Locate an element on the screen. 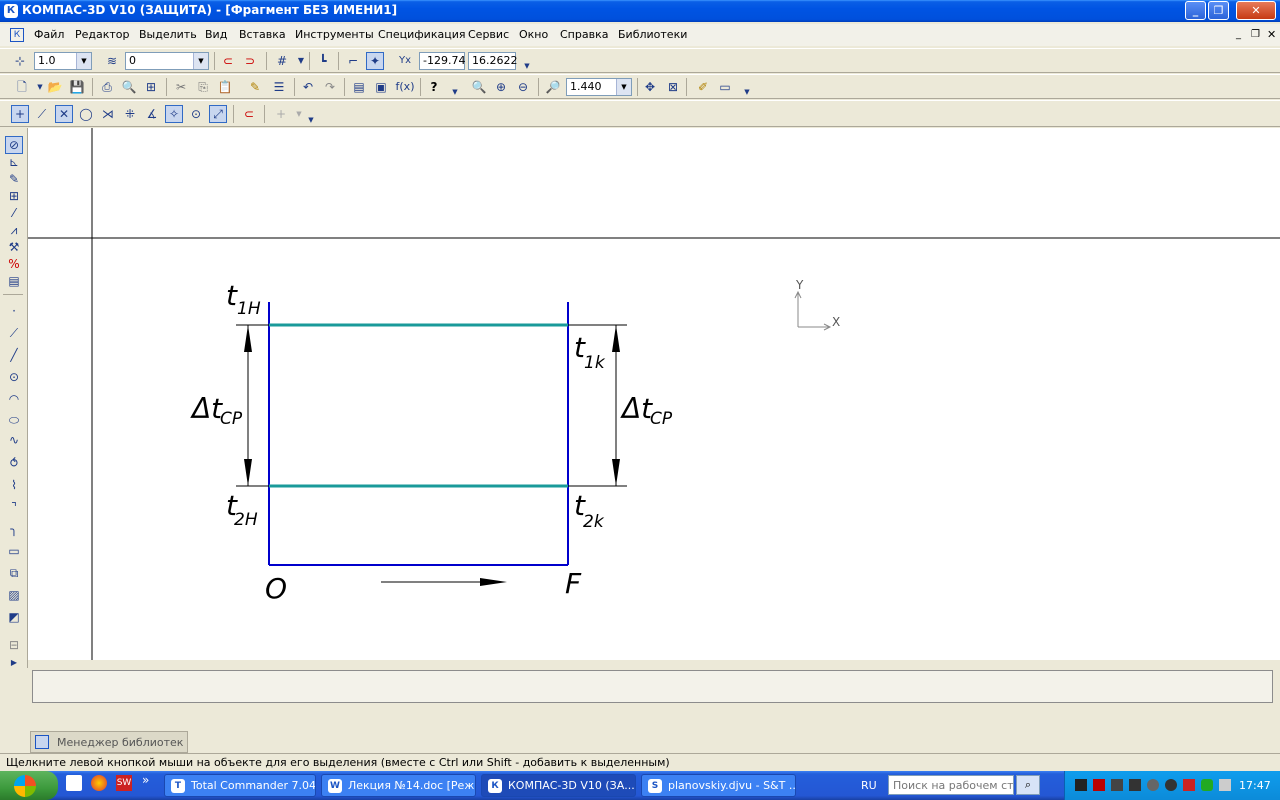  menu-help: Справка is located at coordinates (584, 34).